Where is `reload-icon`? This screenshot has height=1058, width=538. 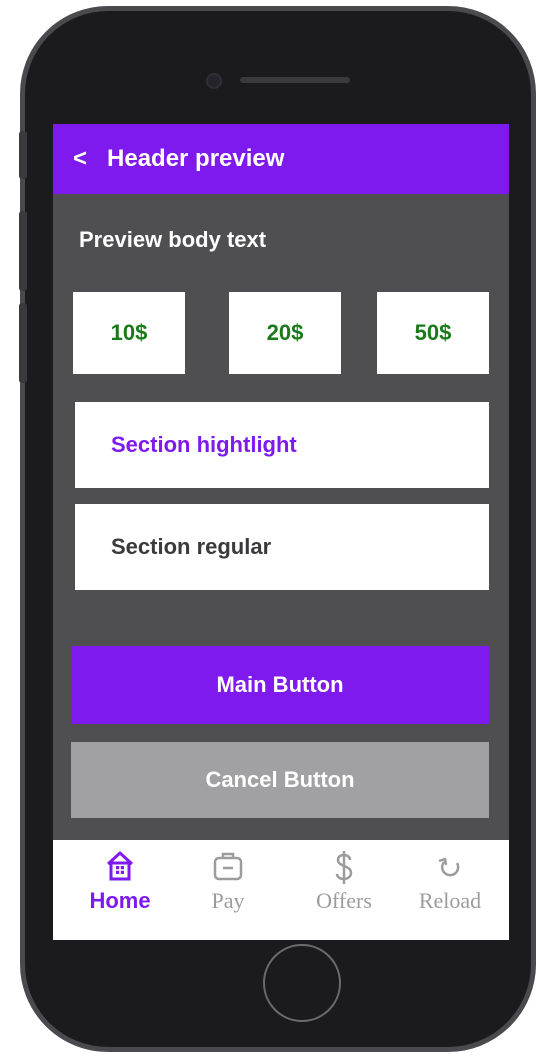 reload-icon is located at coordinates (450, 868).